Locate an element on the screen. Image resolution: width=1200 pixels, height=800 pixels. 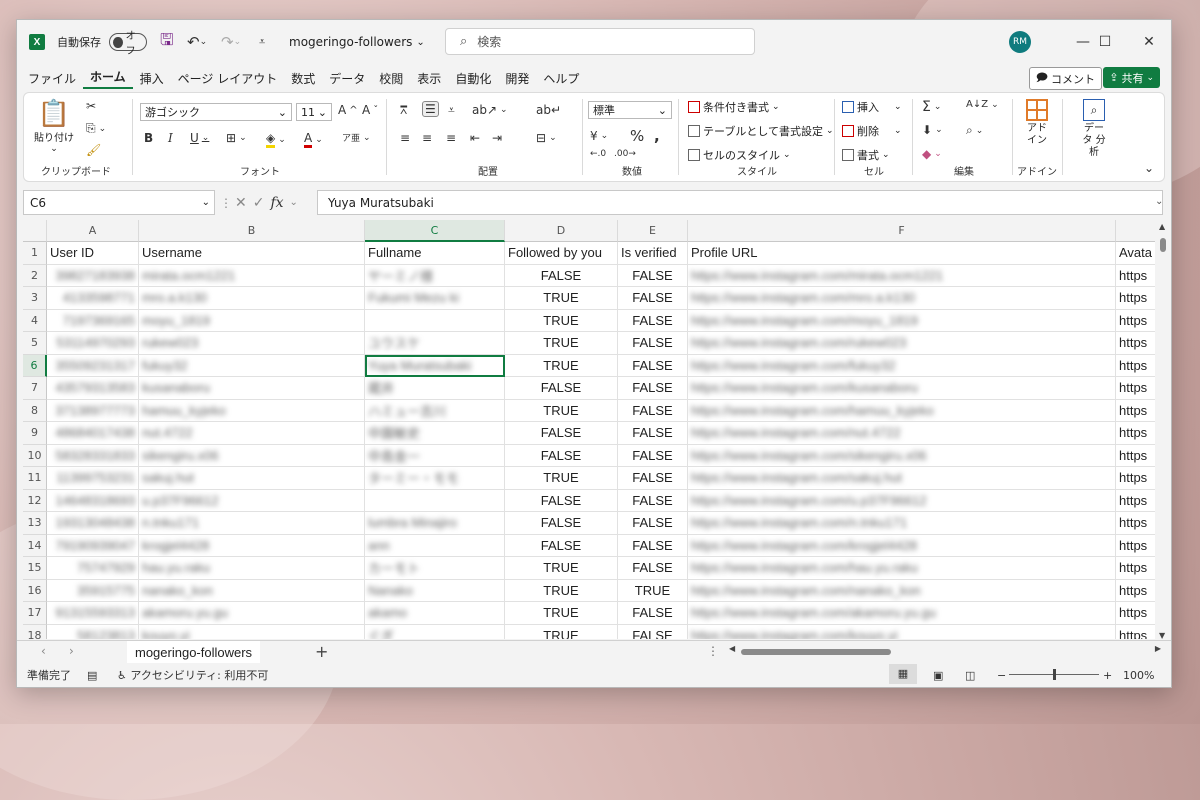
bold-button: B is located at coordinates (148, 138).